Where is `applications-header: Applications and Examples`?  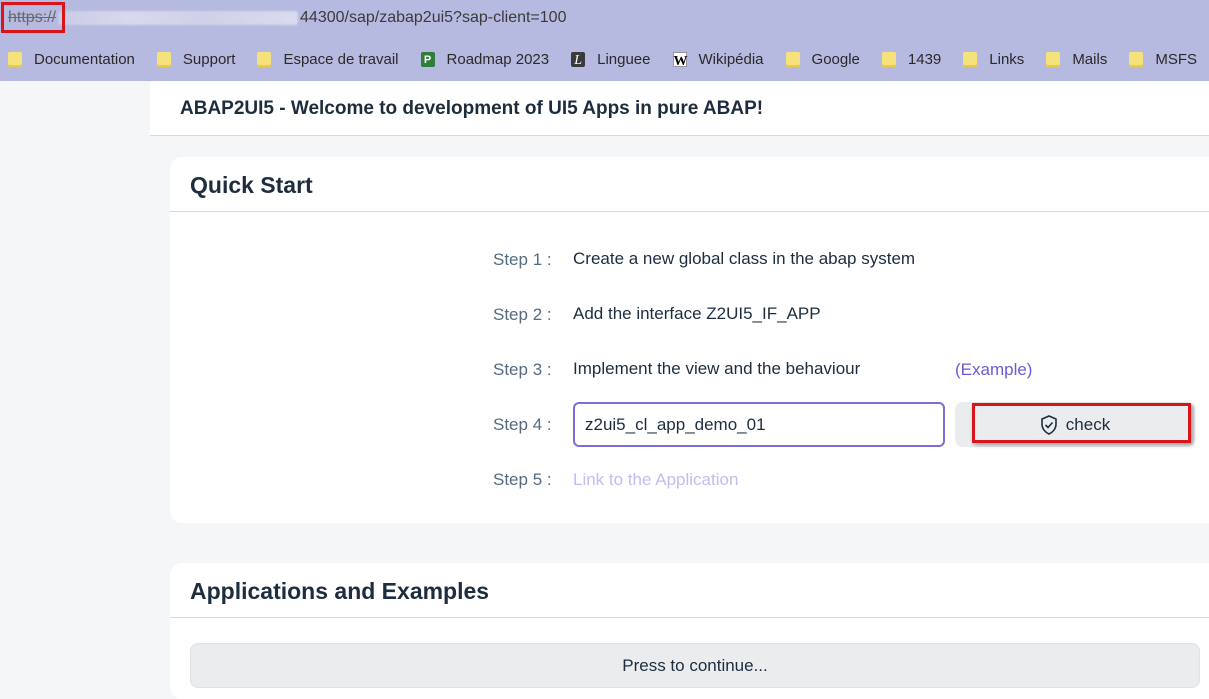 applications-header: Applications and Examples is located at coordinates (689, 590).